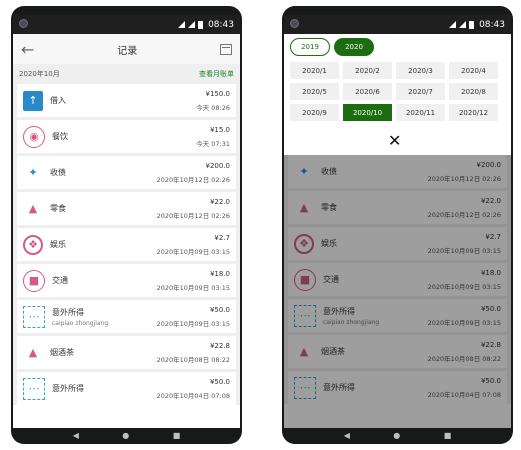  What do you see at coordinates (397, 47) in the screenshot?
I see `year-selector: 2019 2020` at bounding box center [397, 47].